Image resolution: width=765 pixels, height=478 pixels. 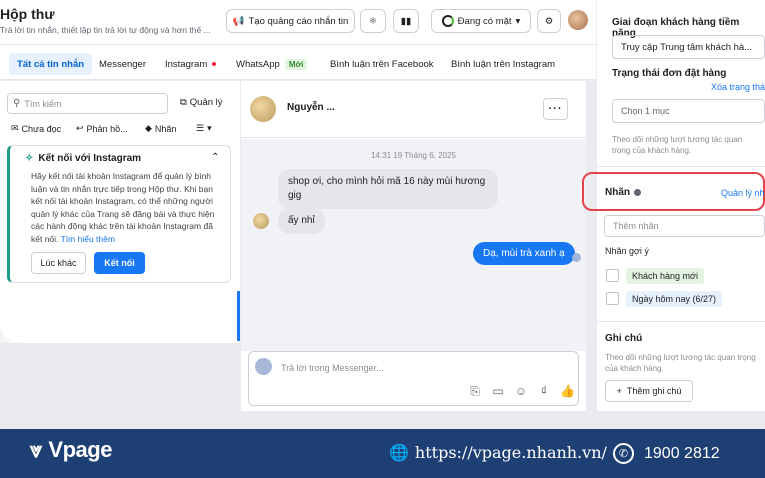 What do you see at coordinates (200, 128) in the screenshot?
I see `sliders-icon: ☰` at bounding box center [200, 128].